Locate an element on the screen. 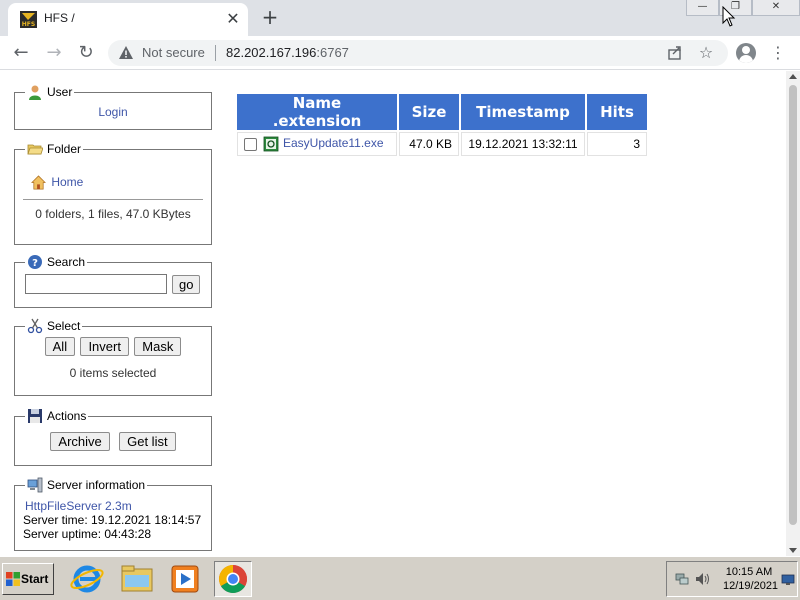 The height and width of the screenshot is (600, 800). search-legend: ? Search is located at coordinates (56, 262).